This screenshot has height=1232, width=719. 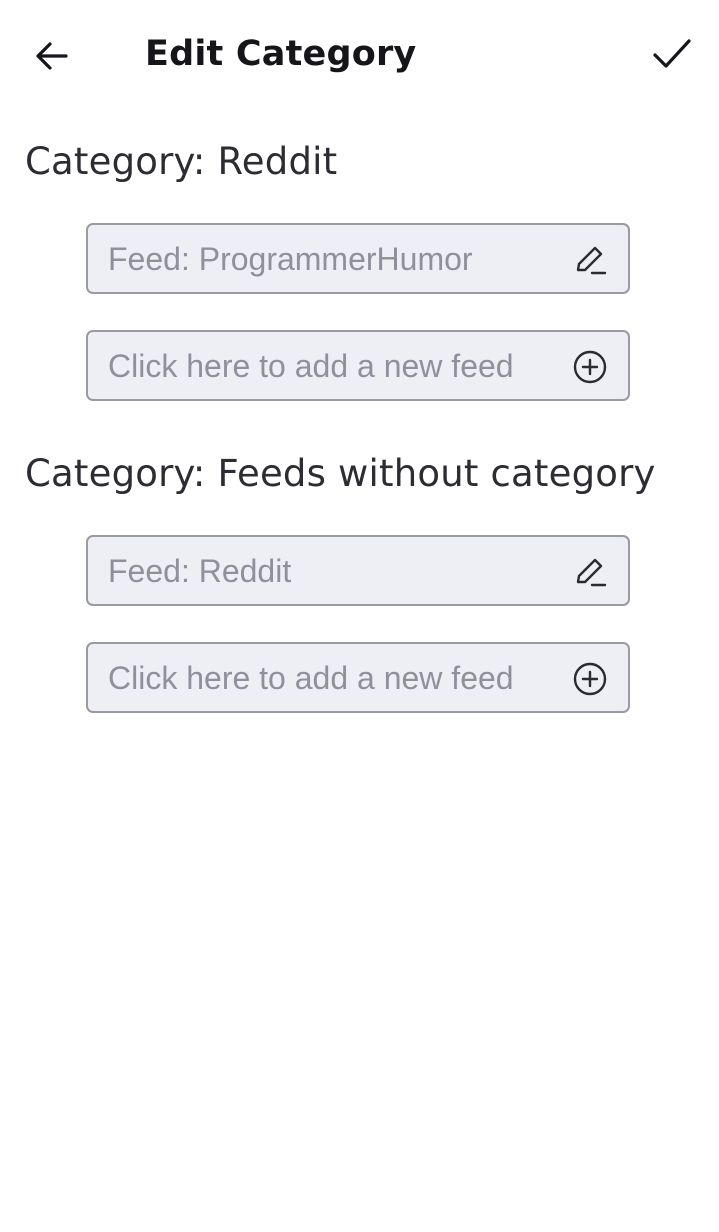 What do you see at coordinates (181, 161) in the screenshot?
I see `category-heading: Category: Reddit` at bounding box center [181, 161].